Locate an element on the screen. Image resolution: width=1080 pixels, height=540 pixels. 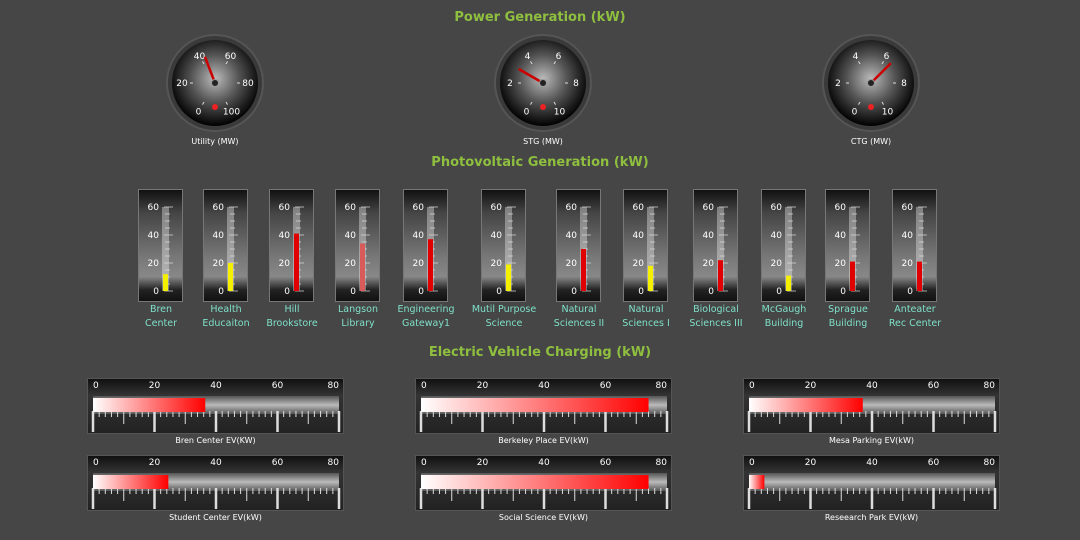
gauge-tick-label: 60 is located at coordinates (231, 57).